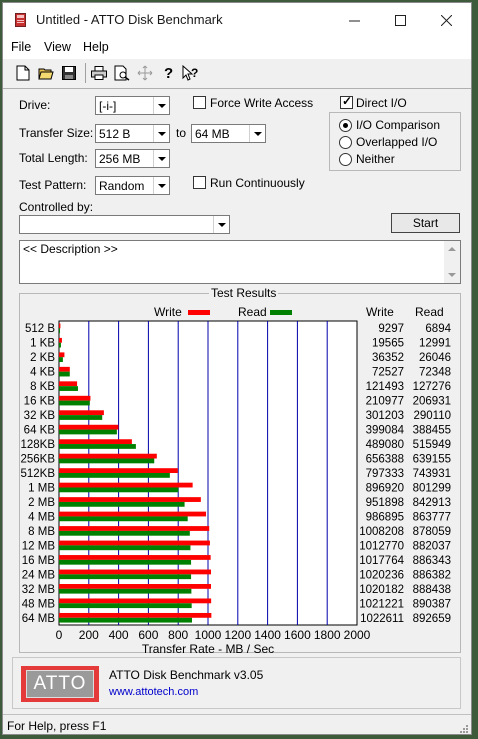  What do you see at coordinates (124, 224) in the screenshot?
I see `controlled-by-select` at bounding box center [124, 224].